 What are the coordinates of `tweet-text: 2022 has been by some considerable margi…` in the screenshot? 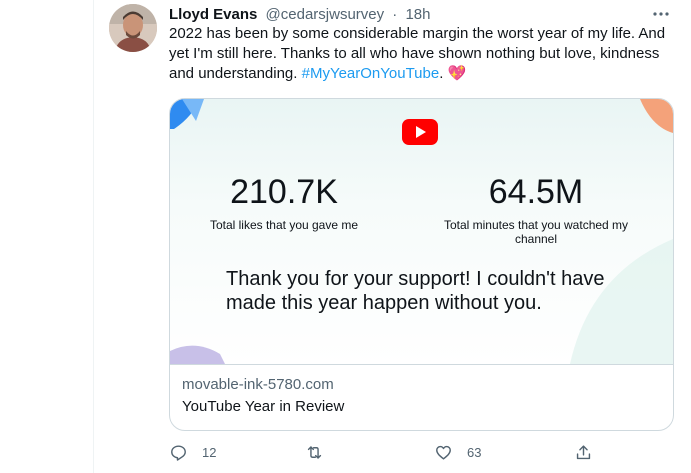 It's located at (421, 54).